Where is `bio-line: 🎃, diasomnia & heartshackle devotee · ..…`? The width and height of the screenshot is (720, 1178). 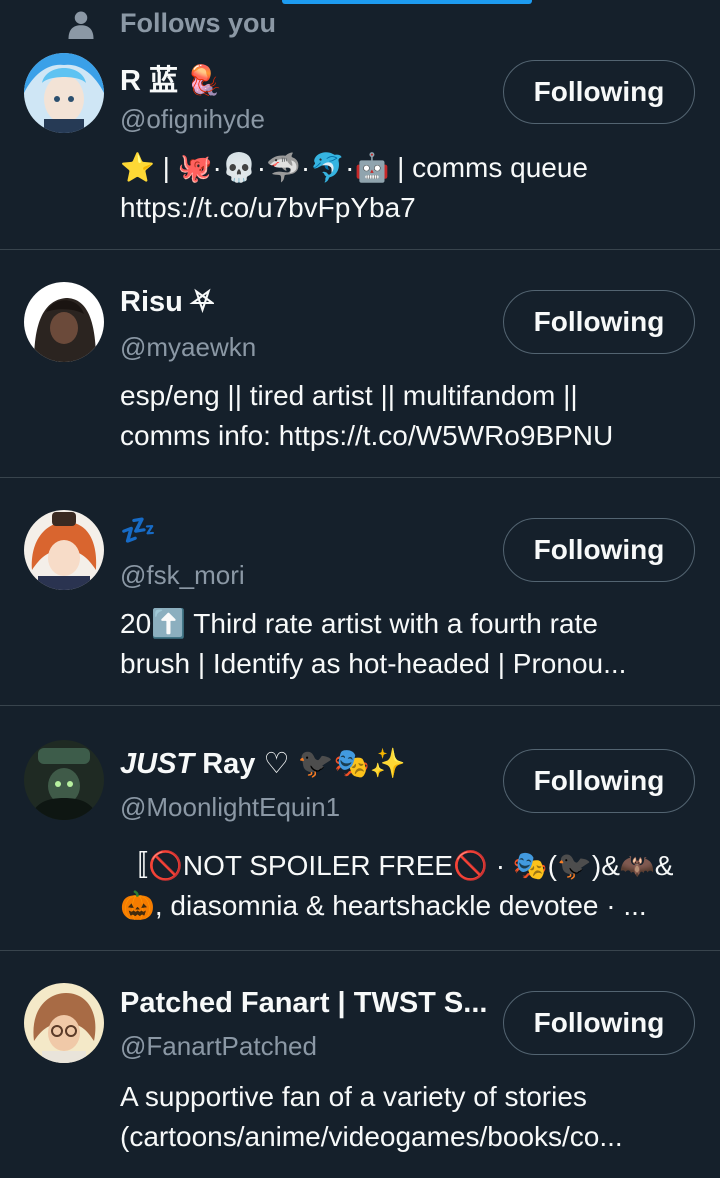 bio-line: 🎃, diasomnia & heartshackle devotee · ..… is located at coordinates (383, 905).